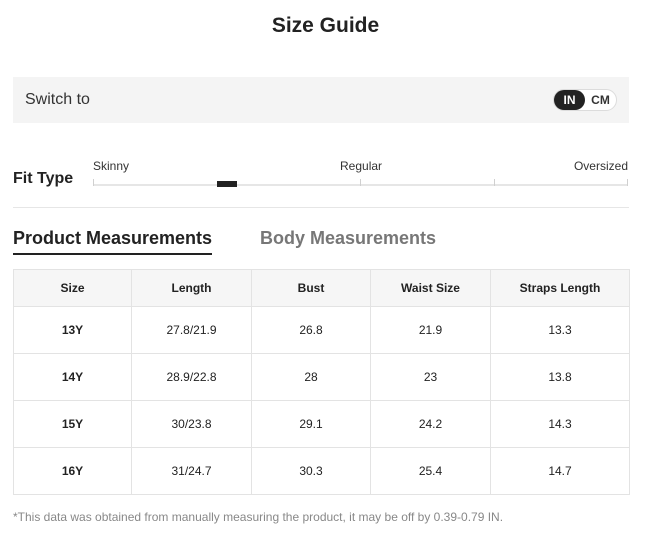 The width and height of the screenshot is (651, 536). I want to click on straps-cell: 13.8, so click(560, 377).